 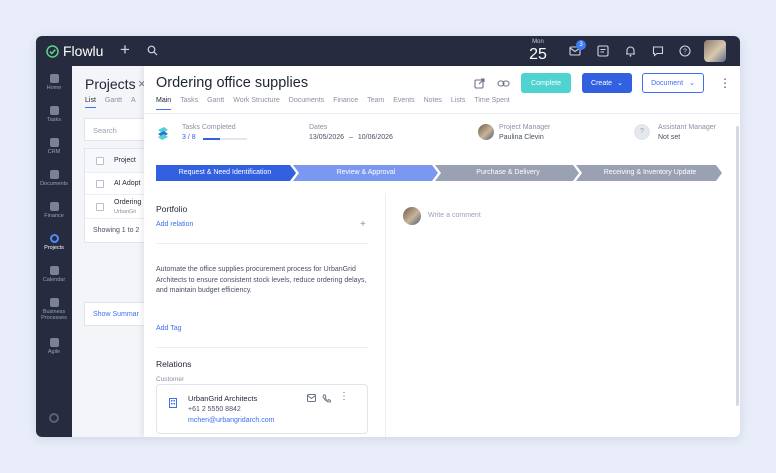 I want to click on document-button-label: Document, so click(x=667, y=83).